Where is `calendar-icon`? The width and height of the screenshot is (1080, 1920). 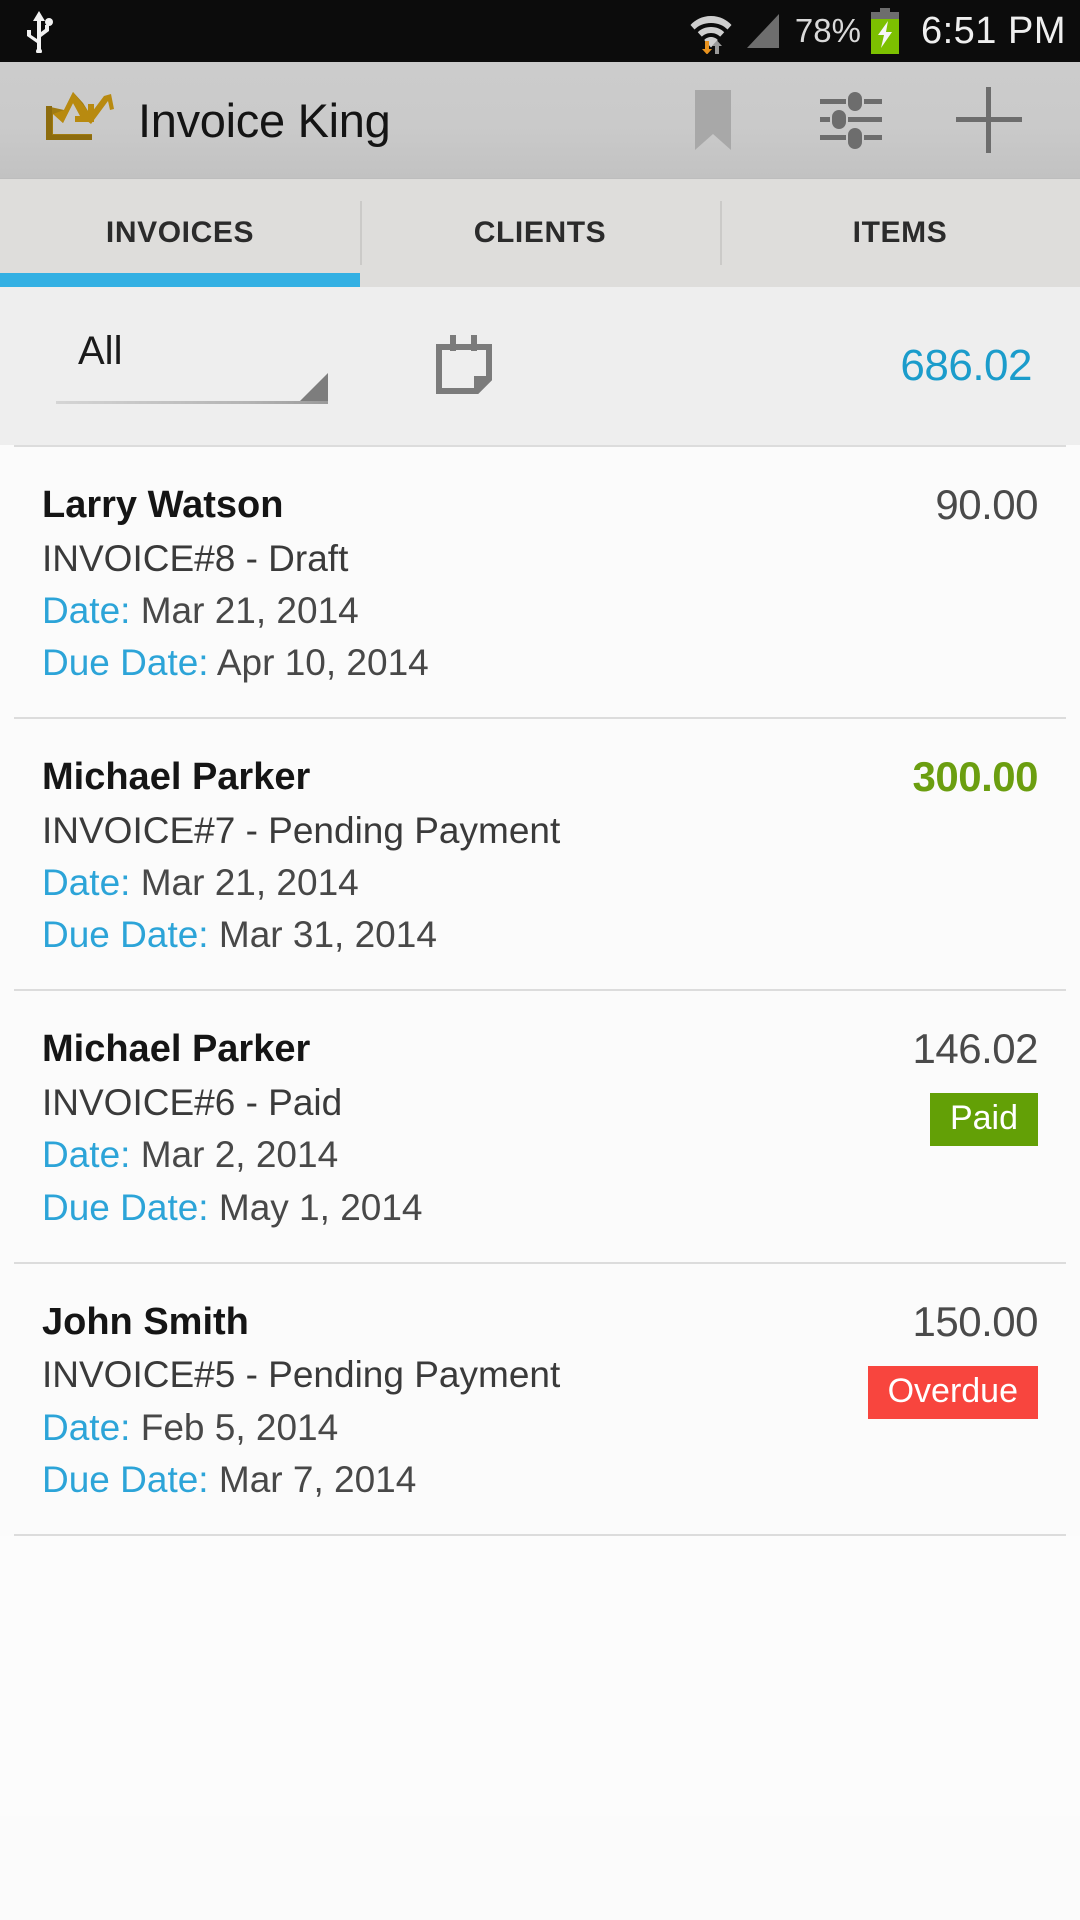 calendar-icon is located at coordinates (464, 366).